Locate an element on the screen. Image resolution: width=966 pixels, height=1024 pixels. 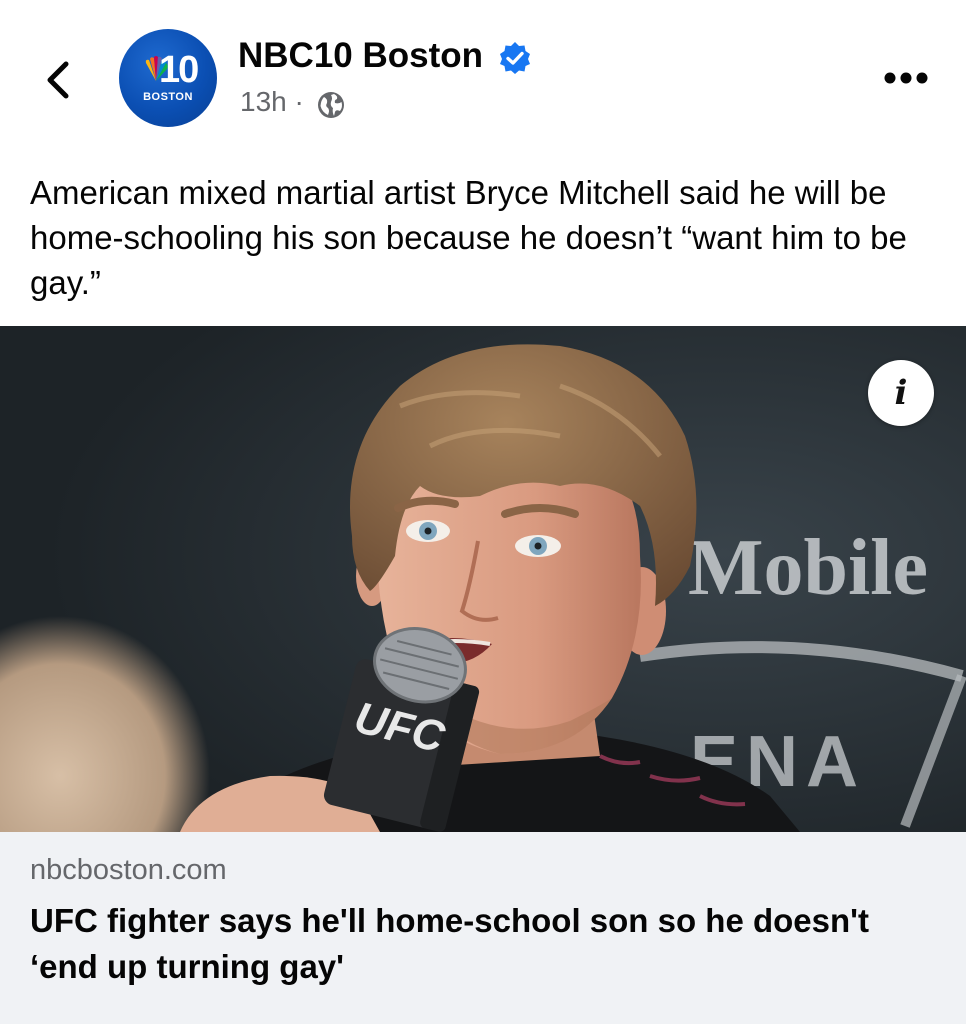
avatar-city: BOSTON is located at coordinates (168, 97).